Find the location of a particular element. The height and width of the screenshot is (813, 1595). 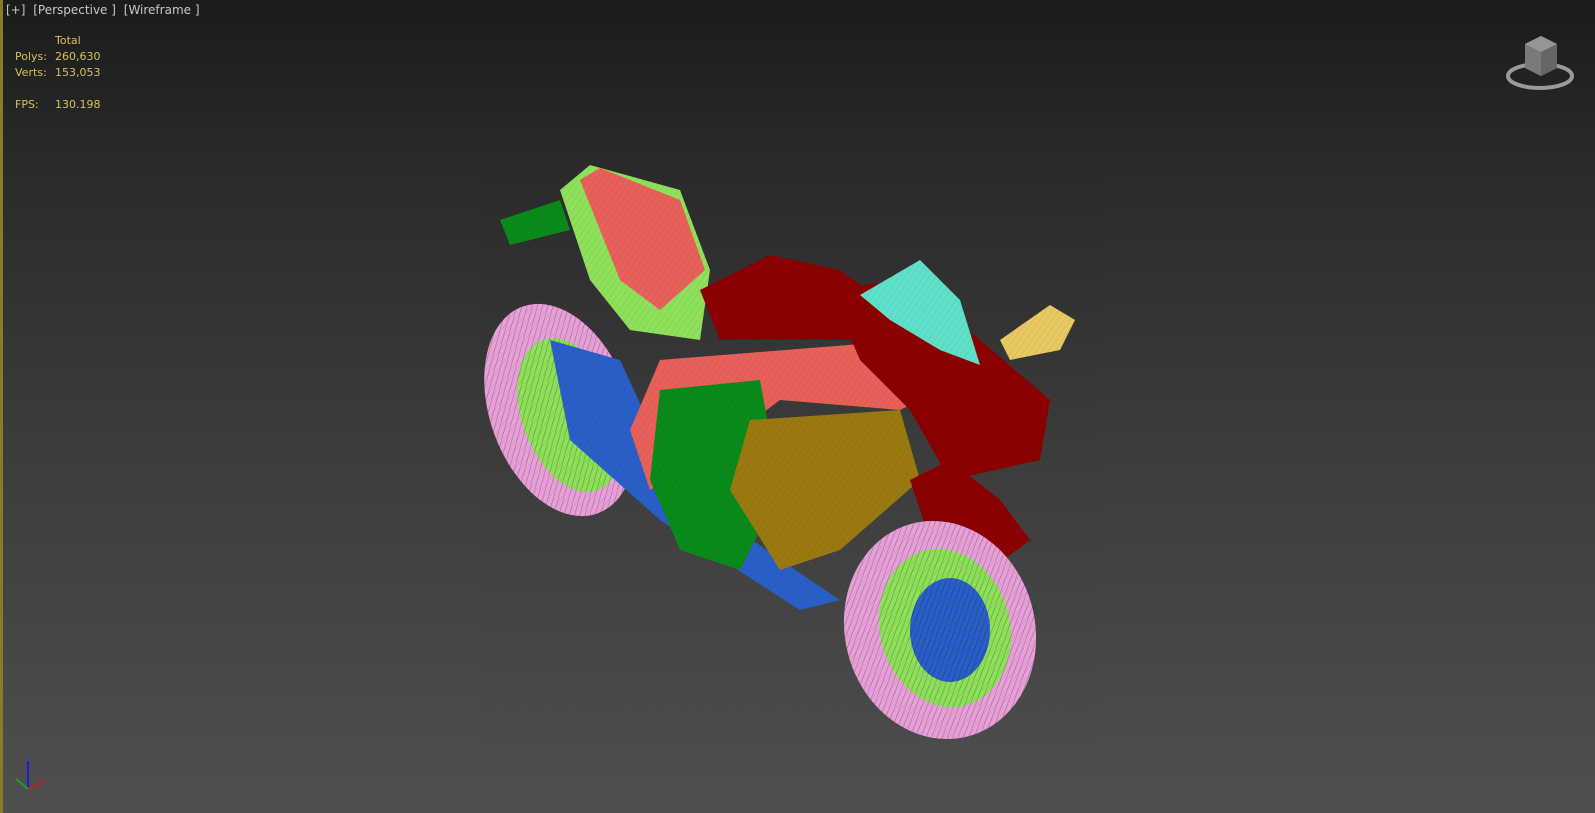

viewport-labels: [+] [Perspective ] [Wireframe ] is located at coordinates (105, 10).